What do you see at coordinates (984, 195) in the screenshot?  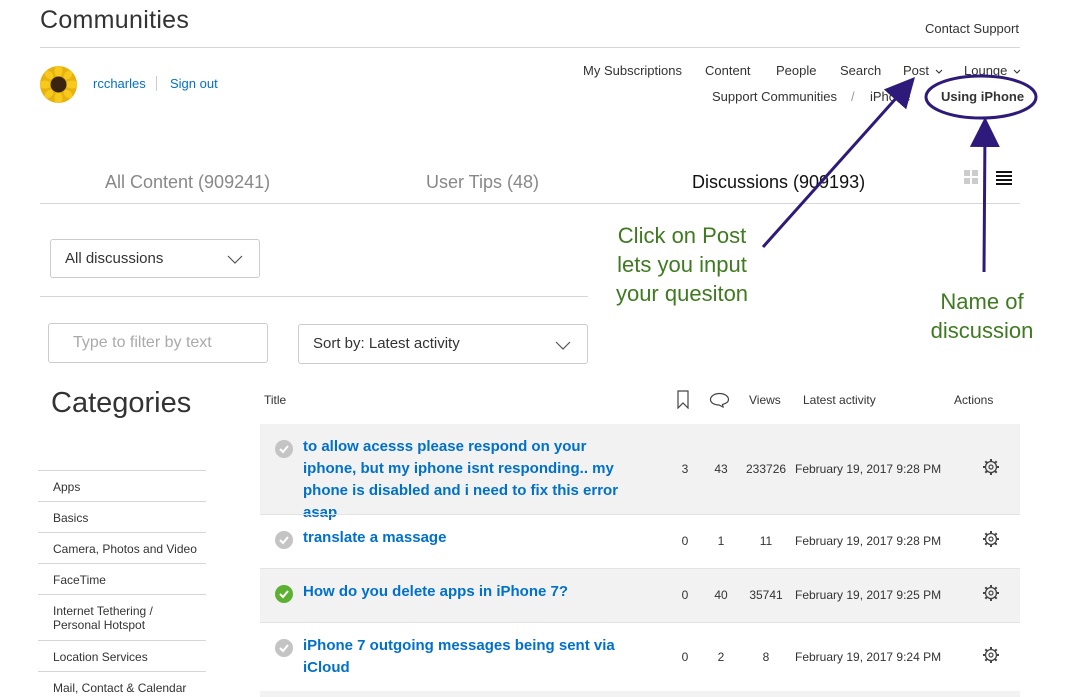 I see `discussion-annotation-arrow` at bounding box center [984, 195].